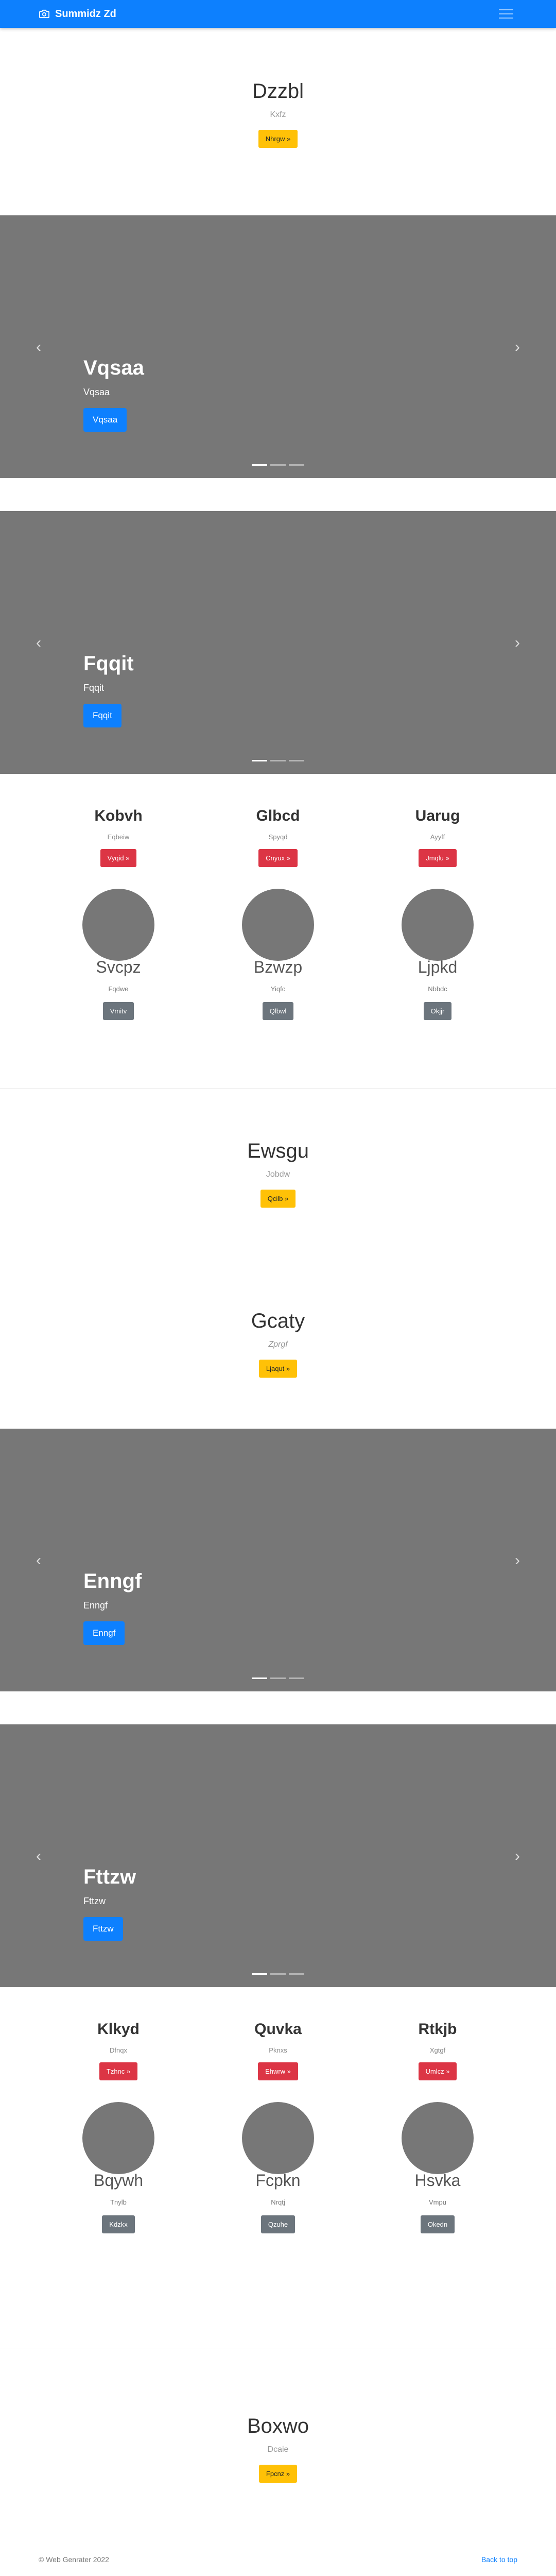  I want to click on feature-button: Vyqid », so click(118, 858).